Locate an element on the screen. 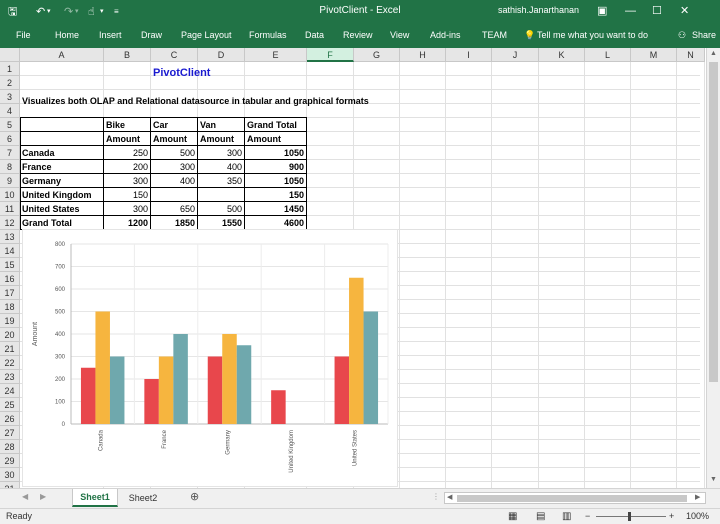  row-header: 13 is located at coordinates (10, 237).